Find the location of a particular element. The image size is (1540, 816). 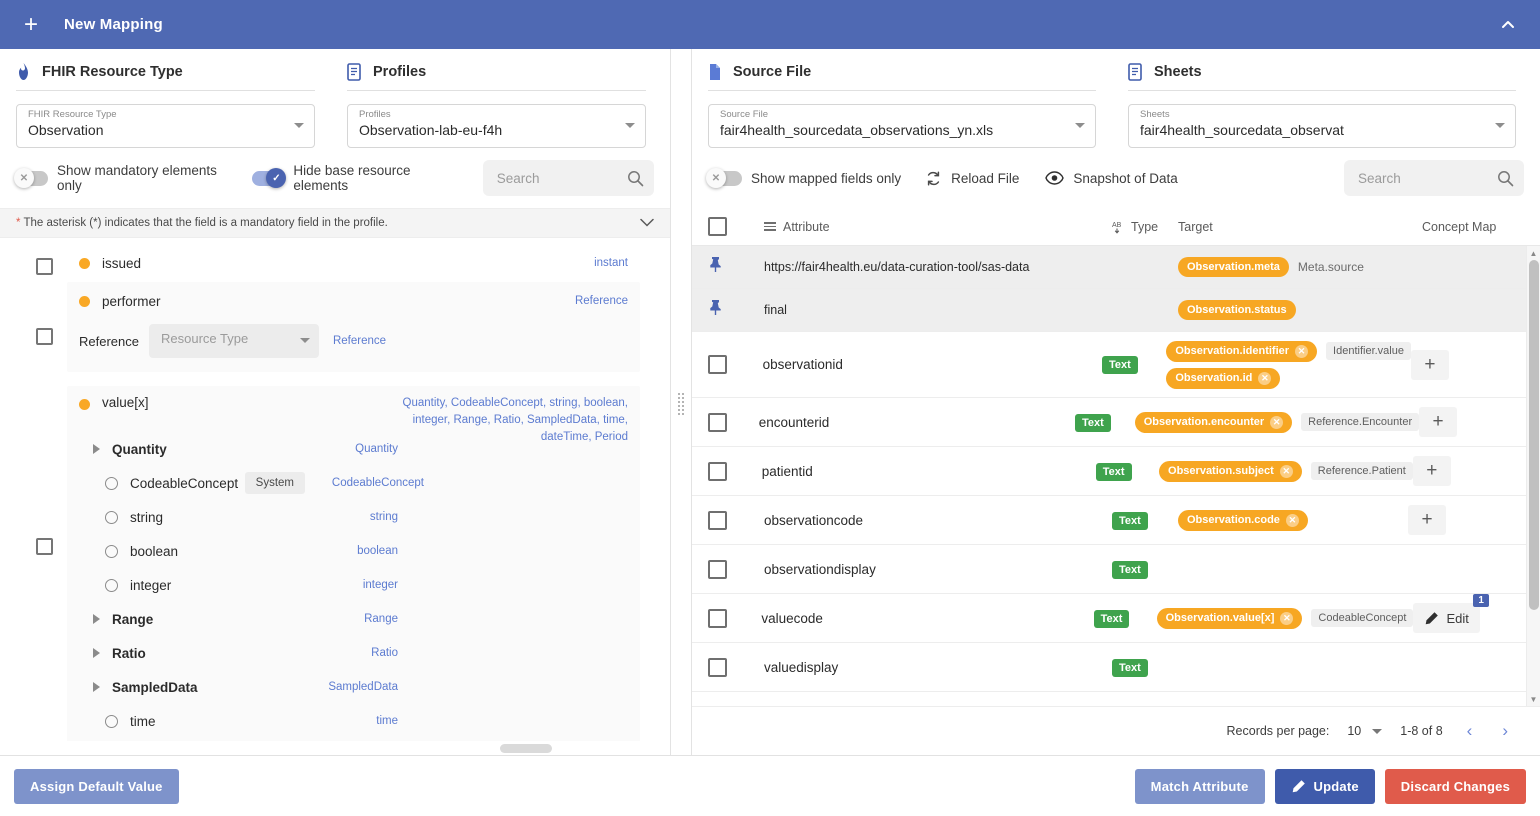

chevron-up-icon is located at coordinates (1508, 25).